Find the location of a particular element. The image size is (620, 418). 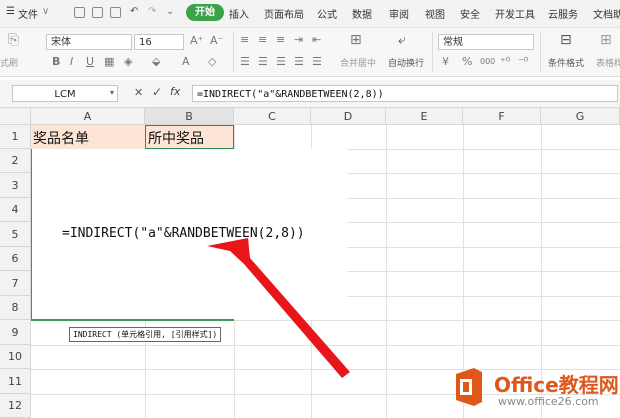

red-arrow-annotation is located at coordinates (278, 308).